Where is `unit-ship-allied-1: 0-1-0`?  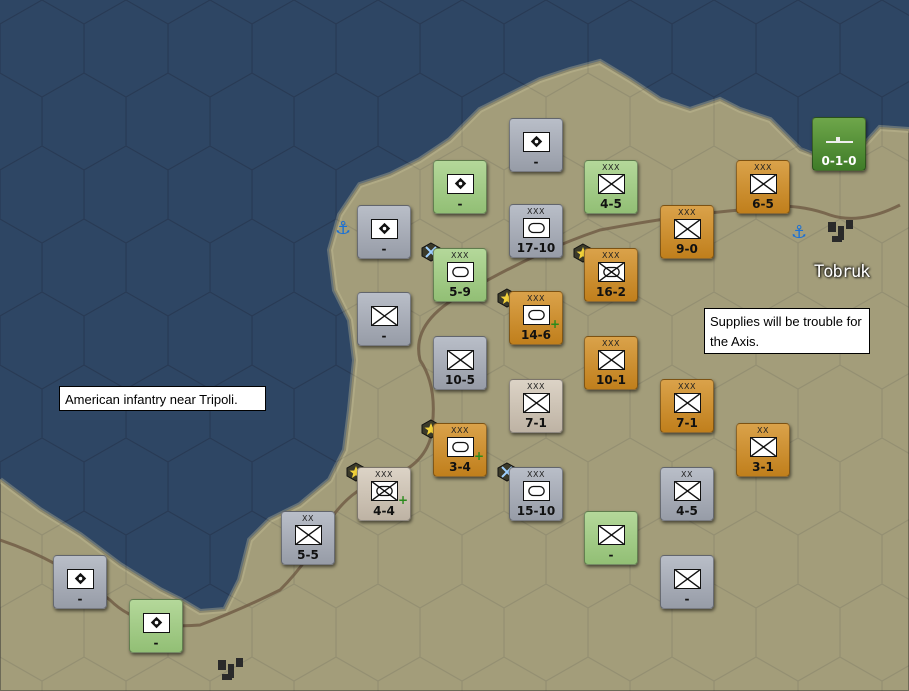
unit-ship-allied-1: 0-1-0 is located at coordinates (839, 144).